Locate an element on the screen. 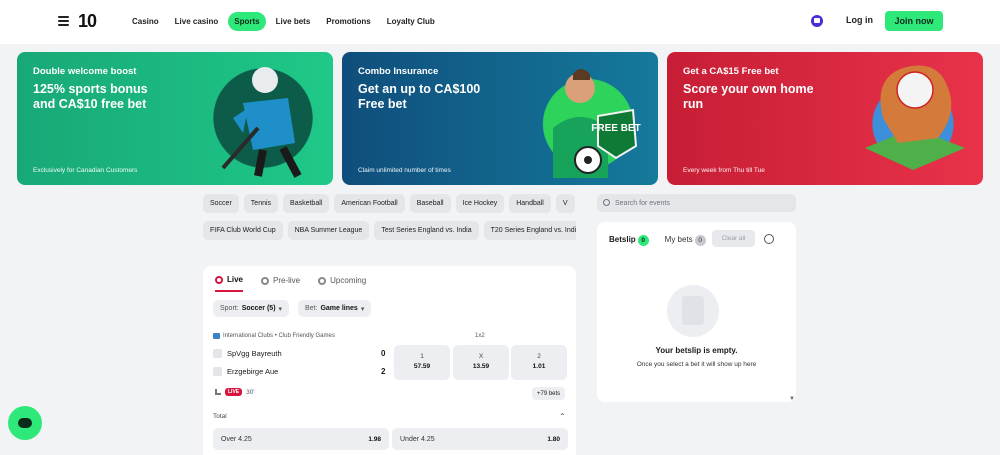 Image resolution: width=1000 pixels, height=455 pixels. chip-fifa-club-world-cup: FIFA Club World Cup is located at coordinates (243, 230).